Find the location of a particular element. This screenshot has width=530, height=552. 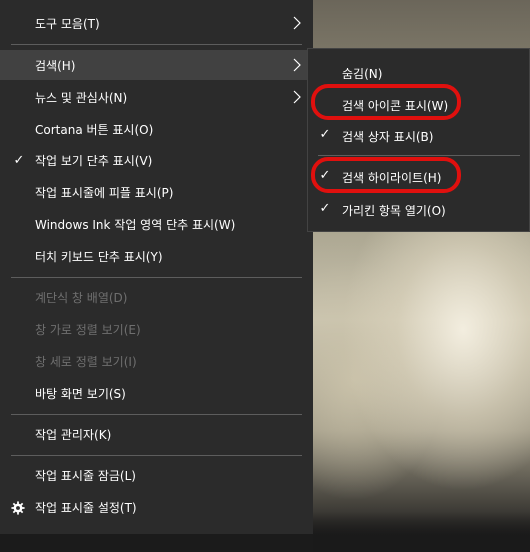

menu-item-label: 도구 모음(T) is located at coordinates (67, 23).